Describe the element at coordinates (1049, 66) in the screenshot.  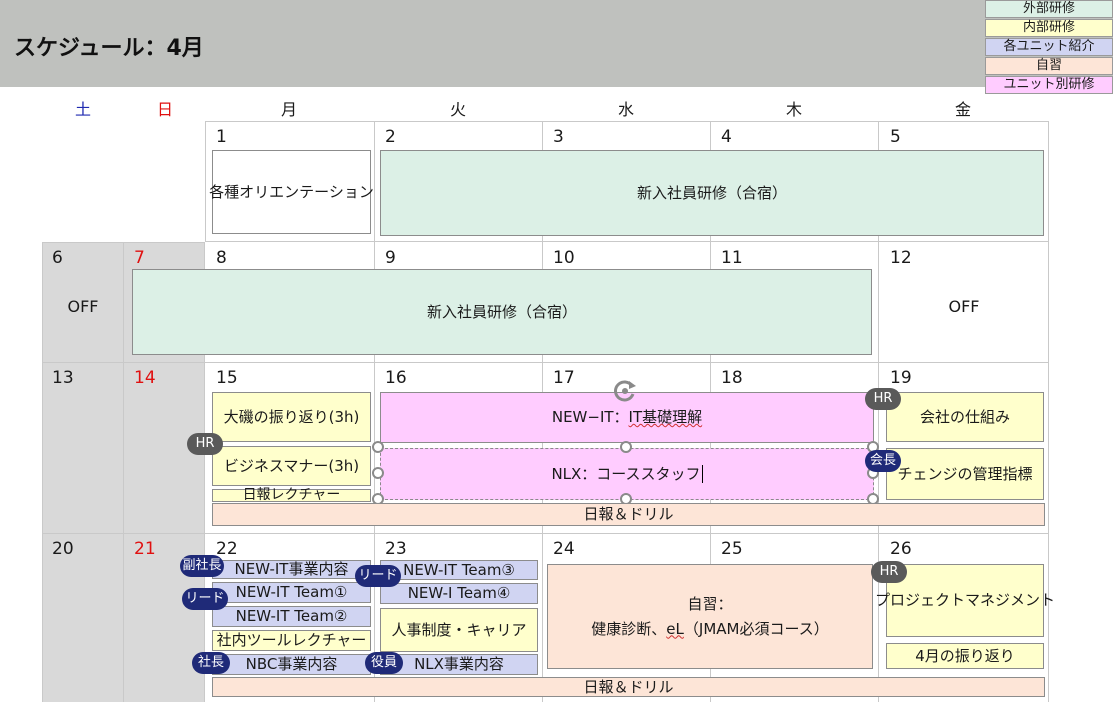
I see `legend-self-study: 自習` at that location.